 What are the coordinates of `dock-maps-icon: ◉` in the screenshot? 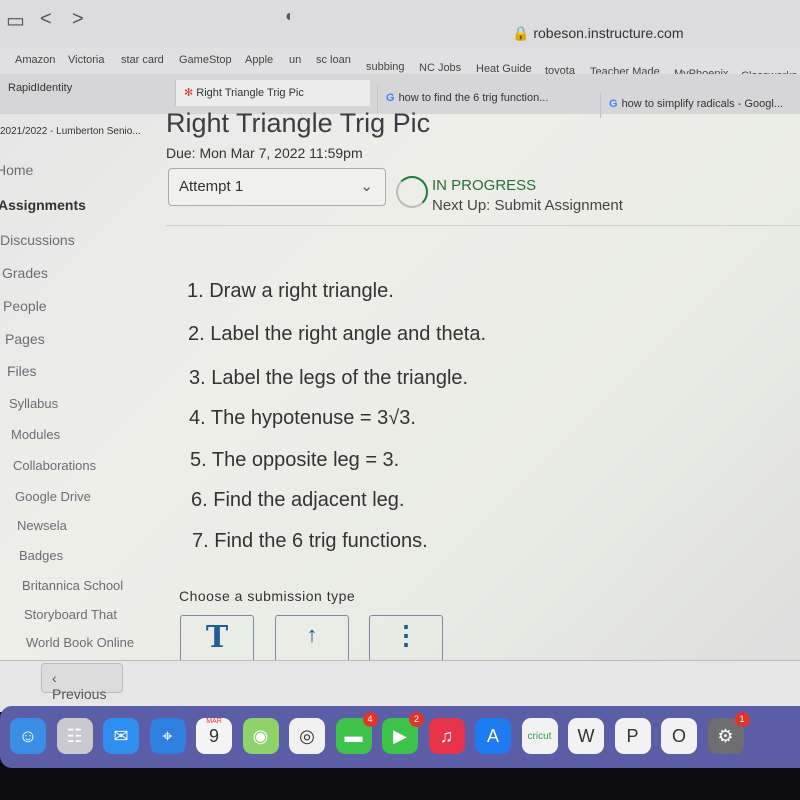 It's located at (260, 736).